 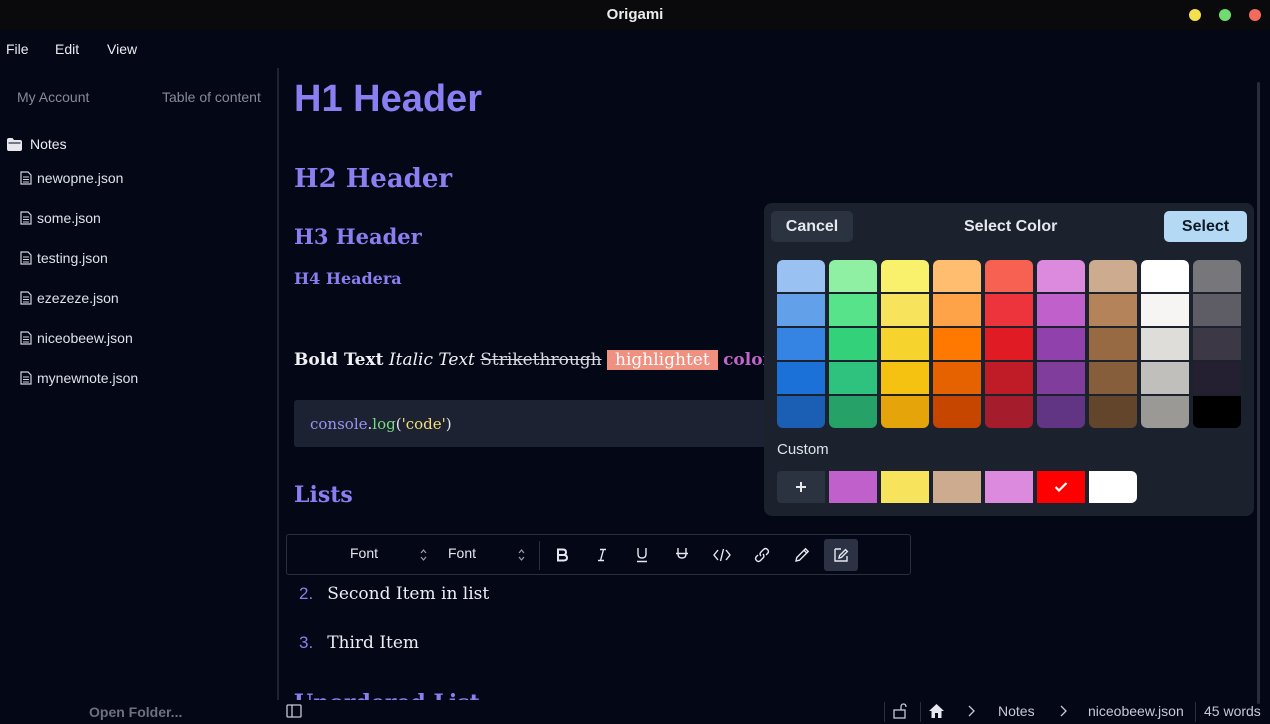 I want to click on highlight-button, so click(x=841, y=555).